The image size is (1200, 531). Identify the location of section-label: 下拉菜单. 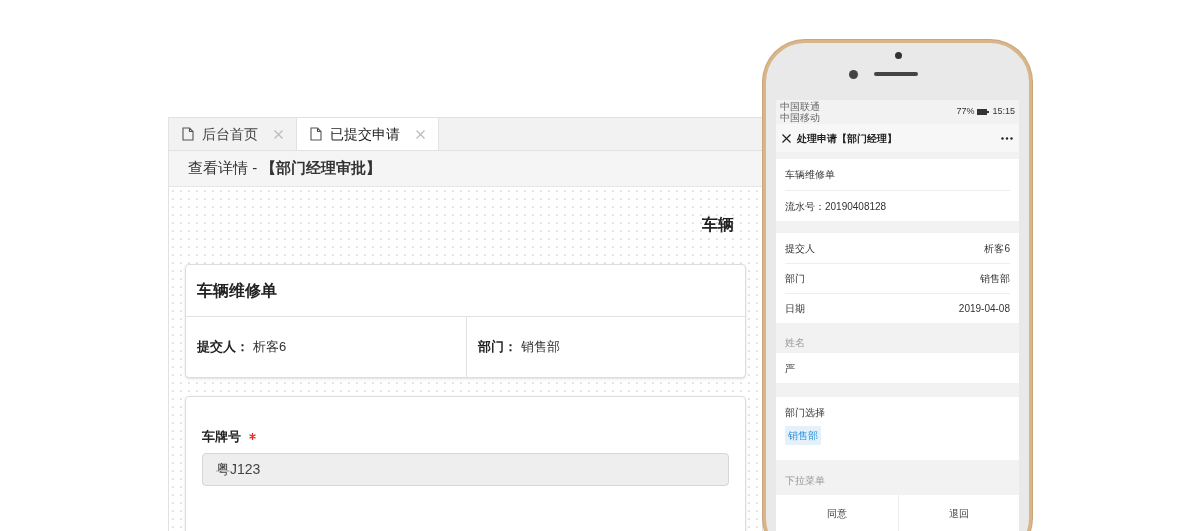
(805, 481).